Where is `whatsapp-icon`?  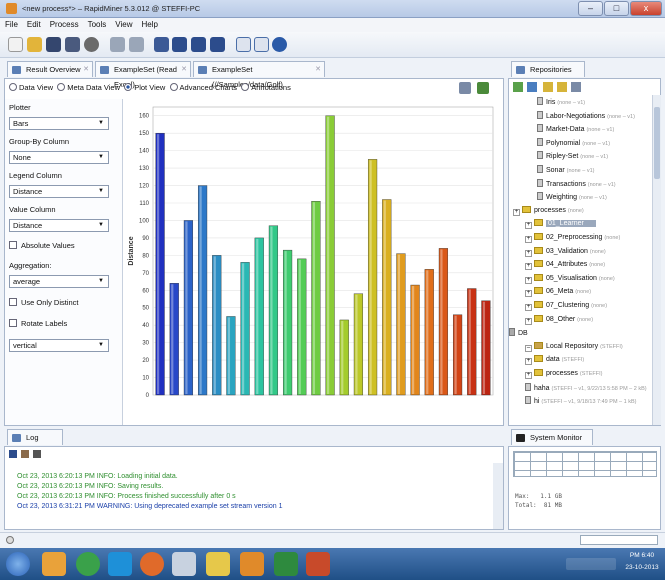 whatsapp-icon is located at coordinates (88, 564).